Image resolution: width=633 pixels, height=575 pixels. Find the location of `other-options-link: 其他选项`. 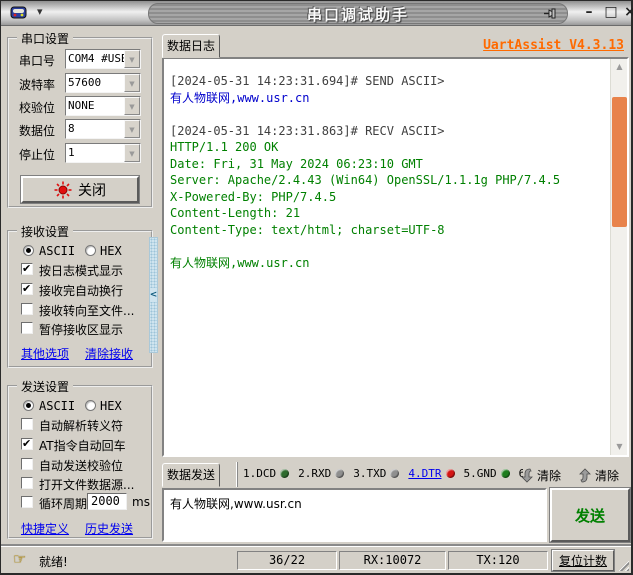

other-options-link: 其他选项 is located at coordinates (45, 353).